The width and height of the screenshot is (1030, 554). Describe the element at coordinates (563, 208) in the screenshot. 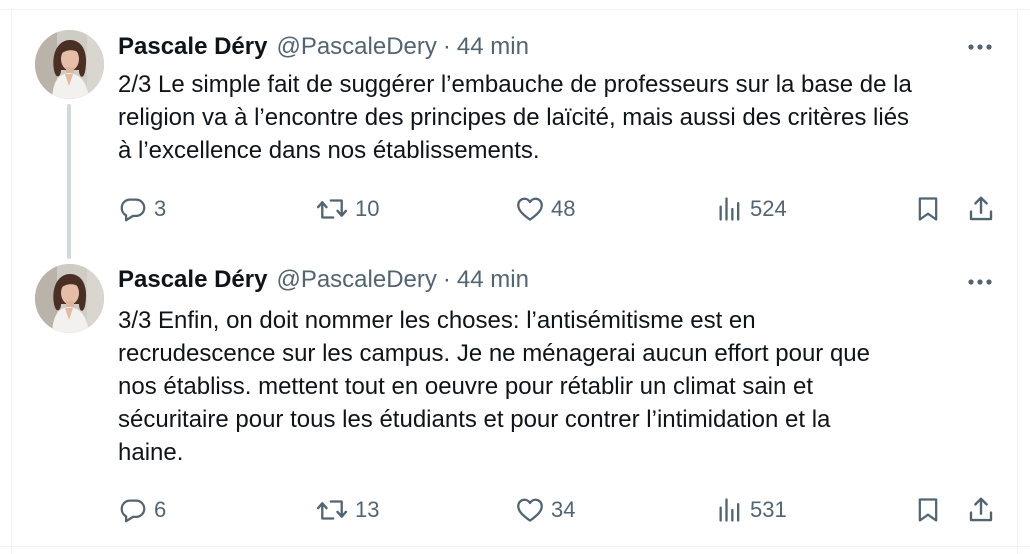

I see `like-count: 48` at that location.